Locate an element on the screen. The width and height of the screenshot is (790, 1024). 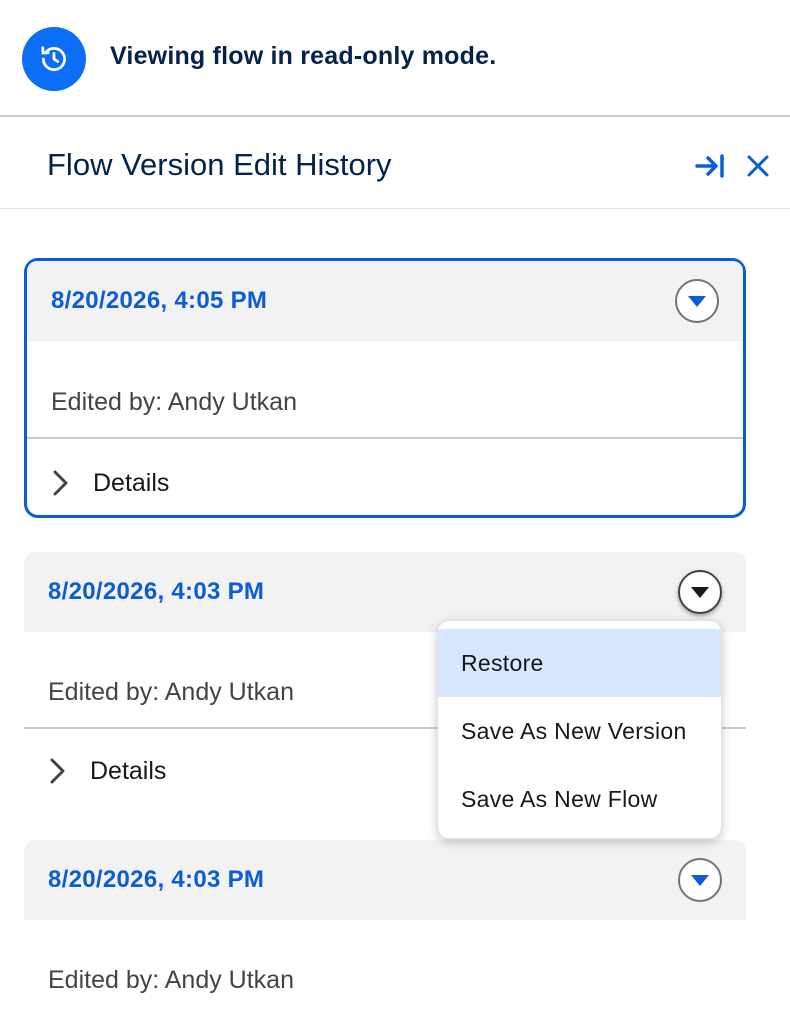
collapse-panel-button is located at coordinates (710, 166).